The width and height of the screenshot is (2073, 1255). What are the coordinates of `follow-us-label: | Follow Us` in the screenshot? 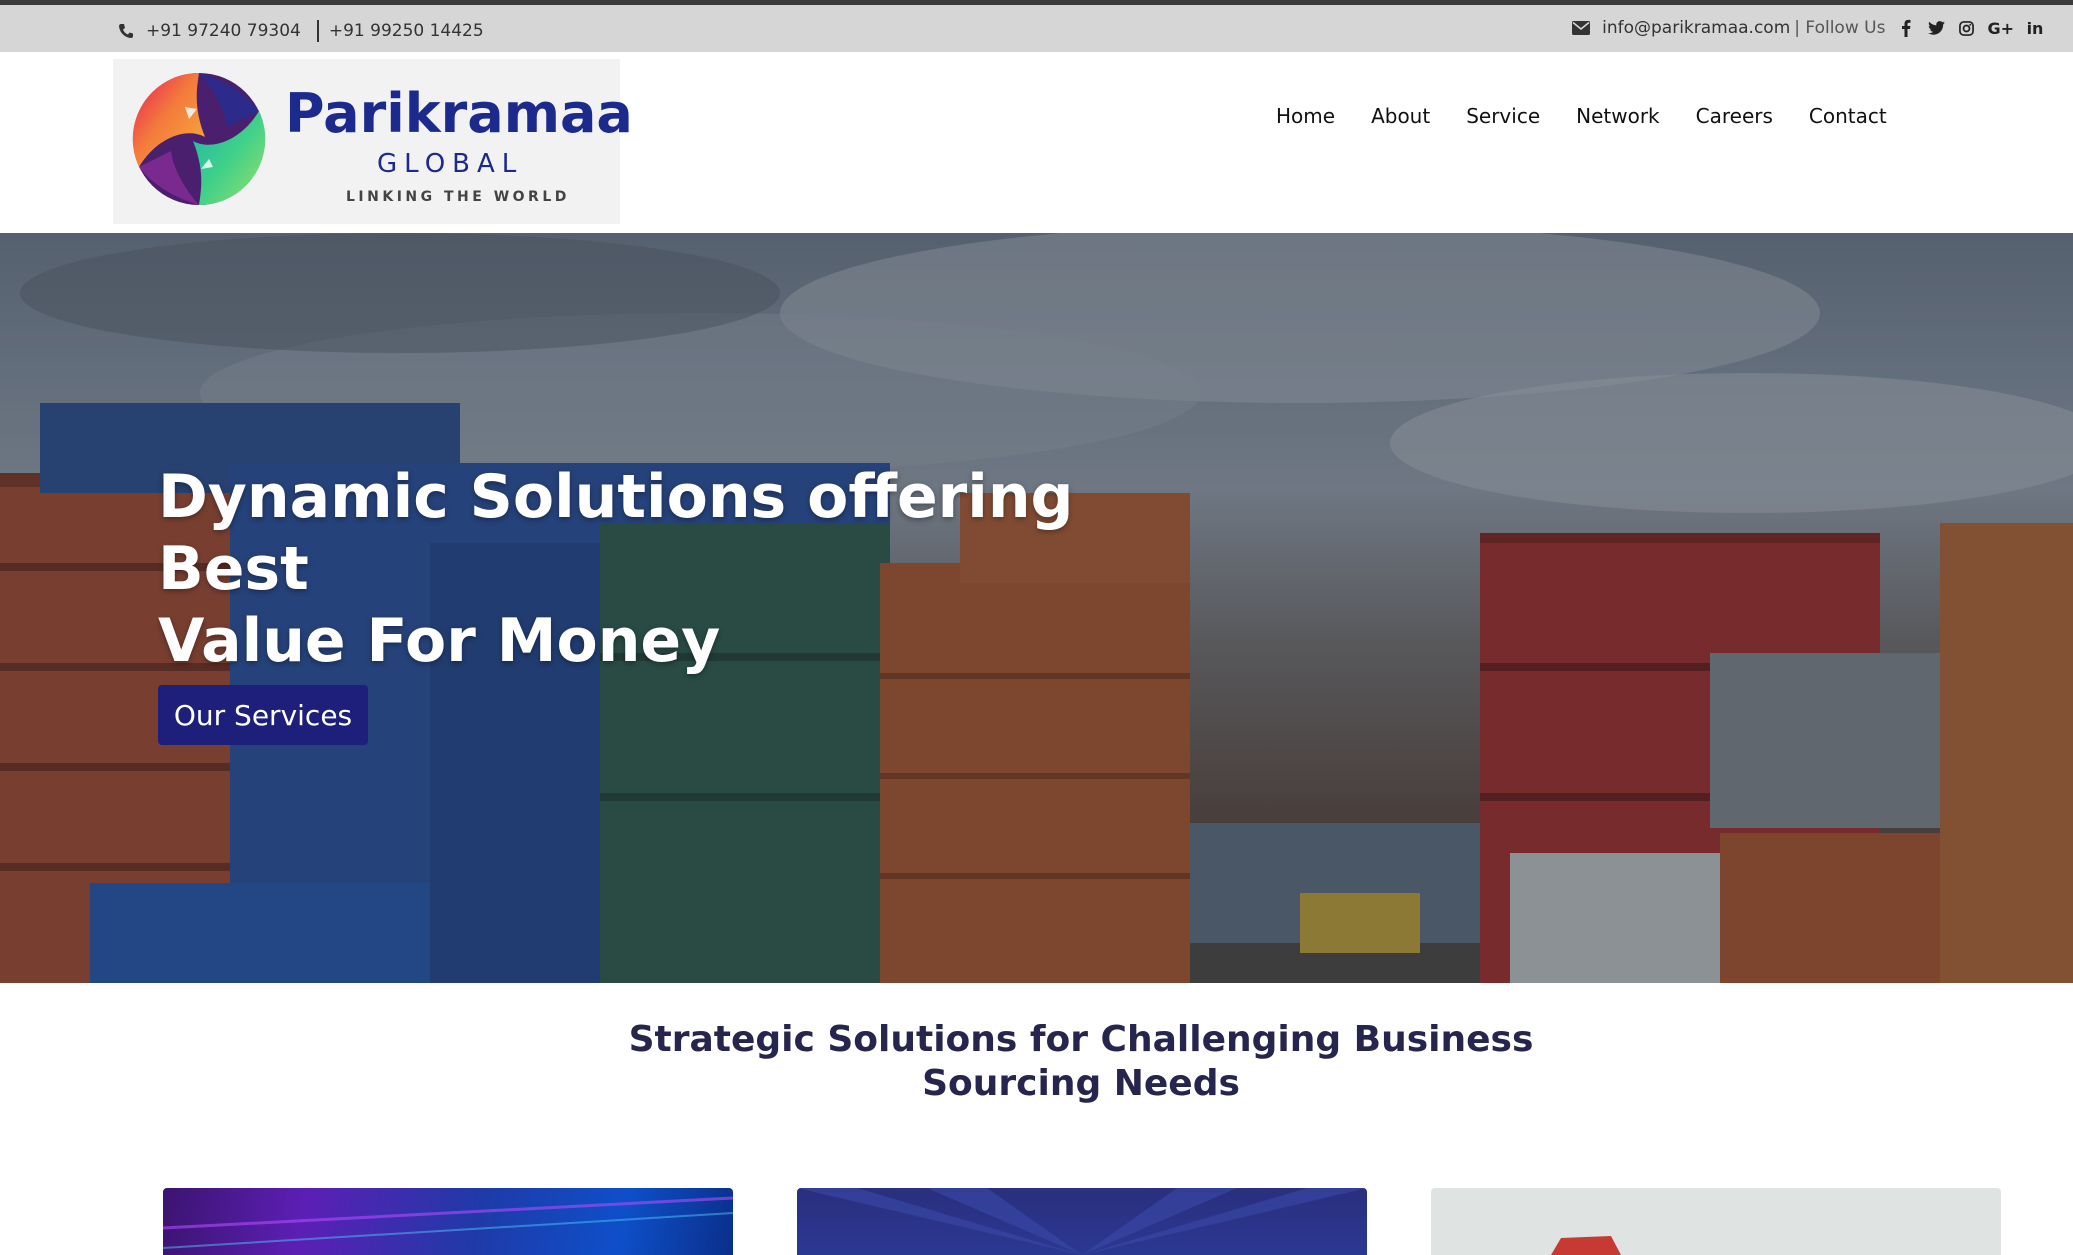 It's located at (1840, 28).